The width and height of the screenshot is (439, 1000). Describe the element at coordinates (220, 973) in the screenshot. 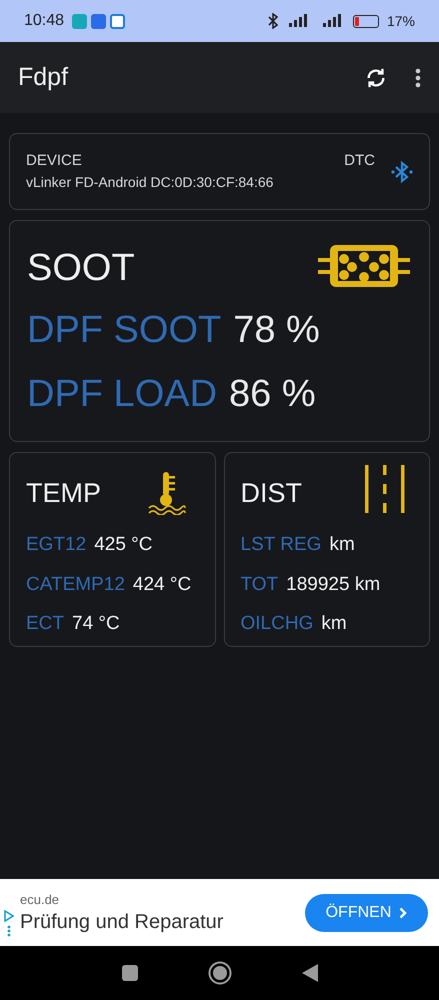

I see `home-icon` at that location.